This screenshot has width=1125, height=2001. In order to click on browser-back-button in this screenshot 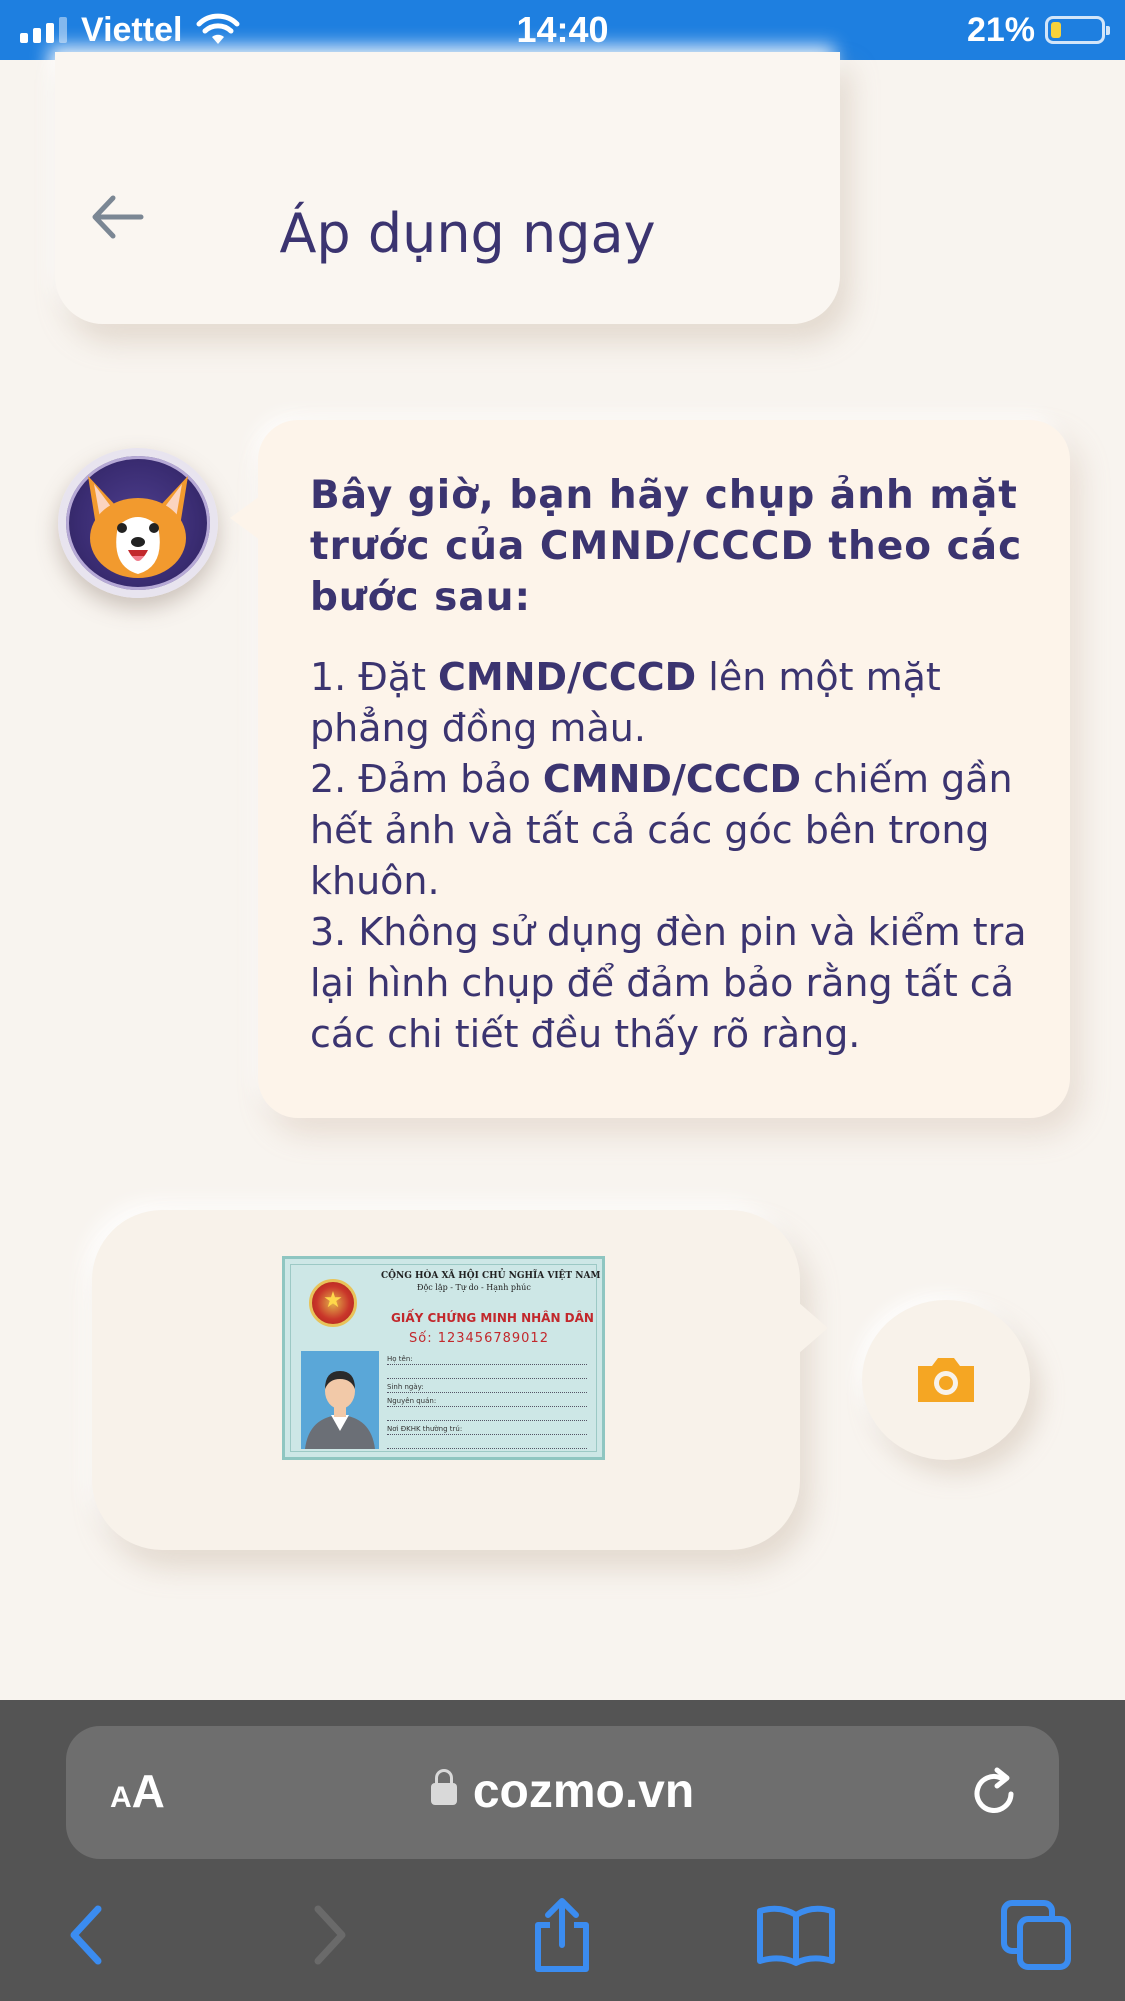, I will do `click(86, 1935)`.